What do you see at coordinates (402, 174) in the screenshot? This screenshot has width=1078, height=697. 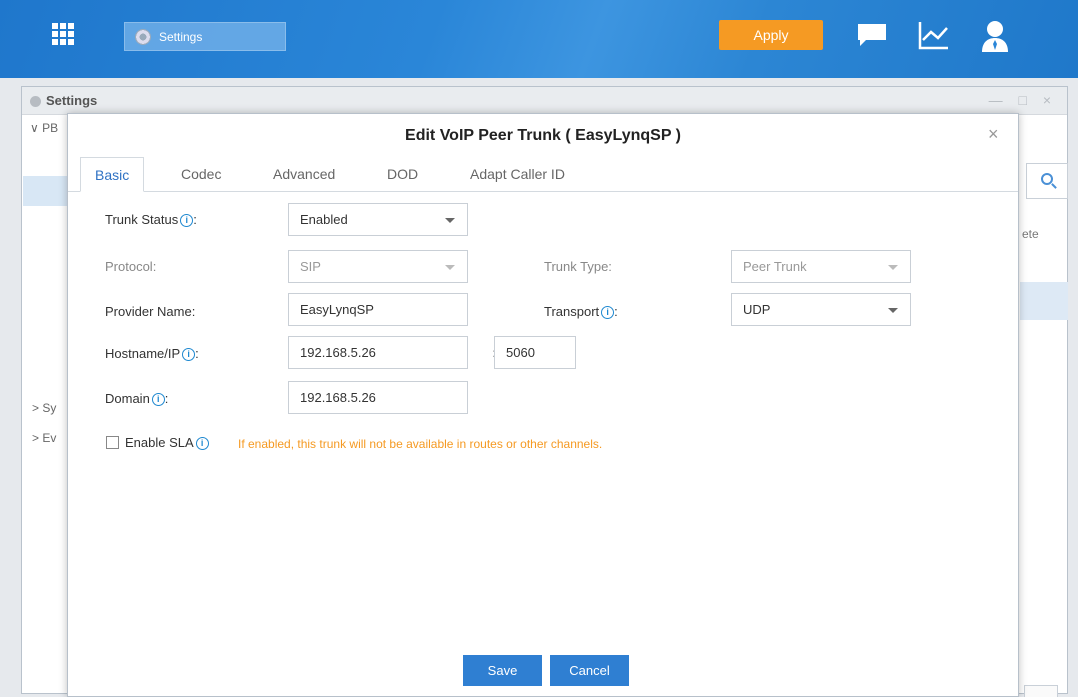 I see `tab-dod: DOD` at bounding box center [402, 174].